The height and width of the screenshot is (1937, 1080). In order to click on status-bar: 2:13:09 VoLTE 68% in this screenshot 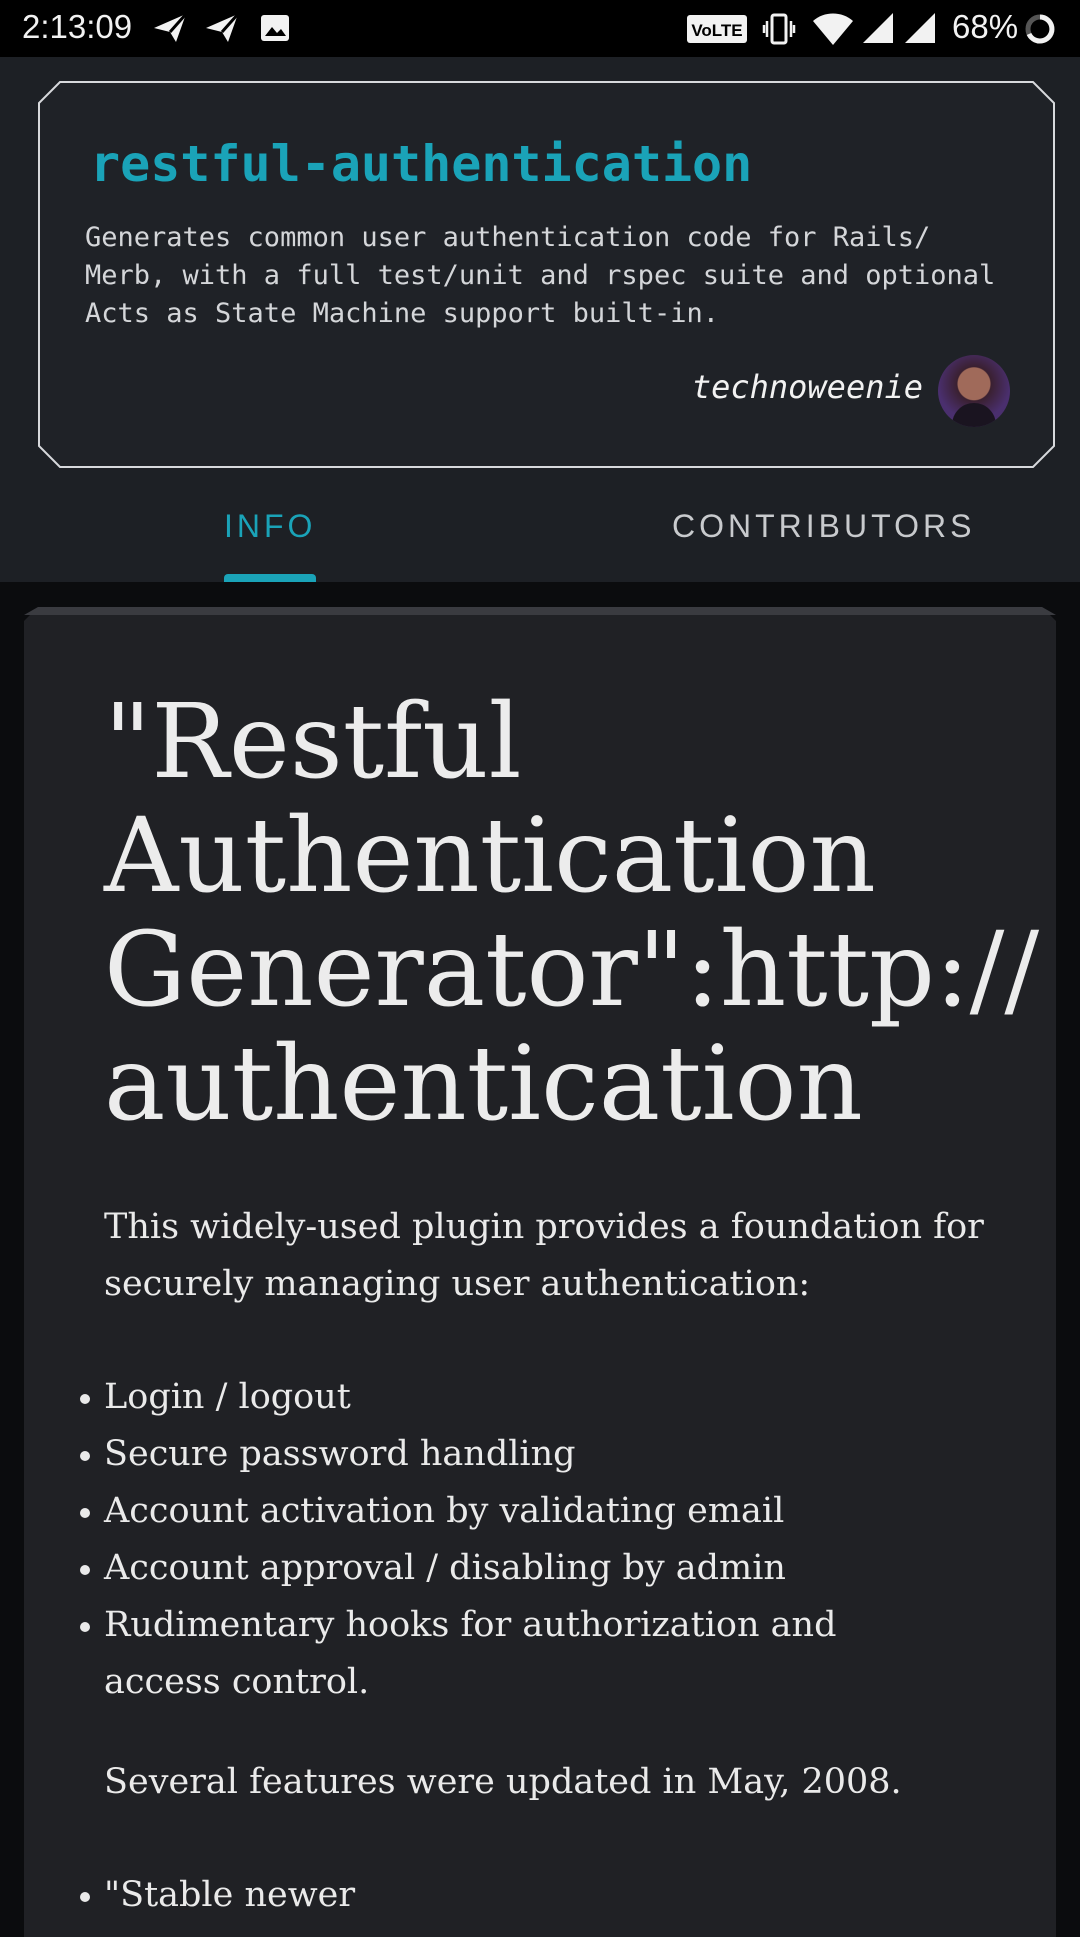, I will do `click(540, 28)`.